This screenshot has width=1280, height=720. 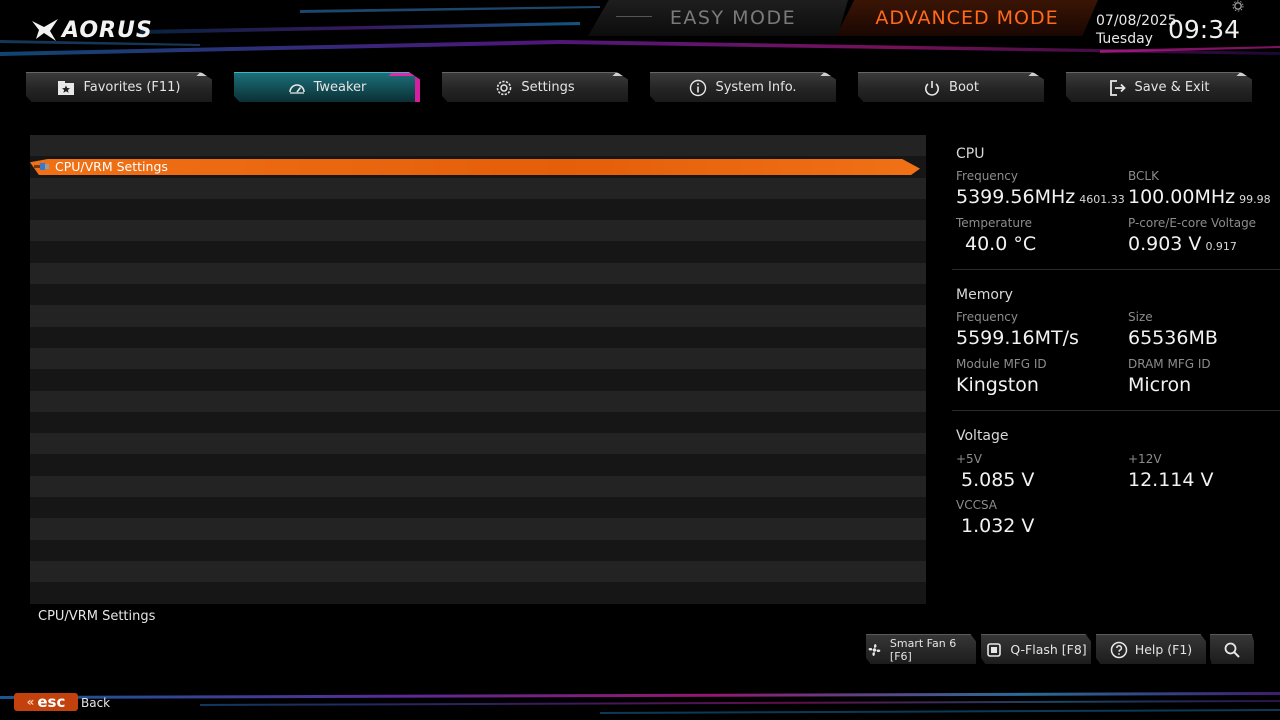 I want to click on cpu-frequency-label: Frequency, so click(x=987, y=176).